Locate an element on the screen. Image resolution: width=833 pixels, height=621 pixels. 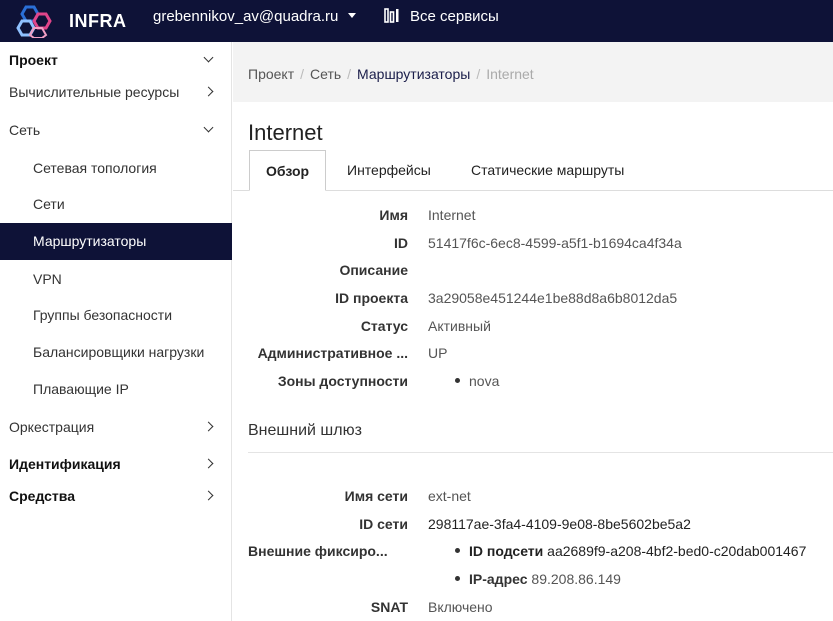
tab-overview: Обзор is located at coordinates (288, 170).